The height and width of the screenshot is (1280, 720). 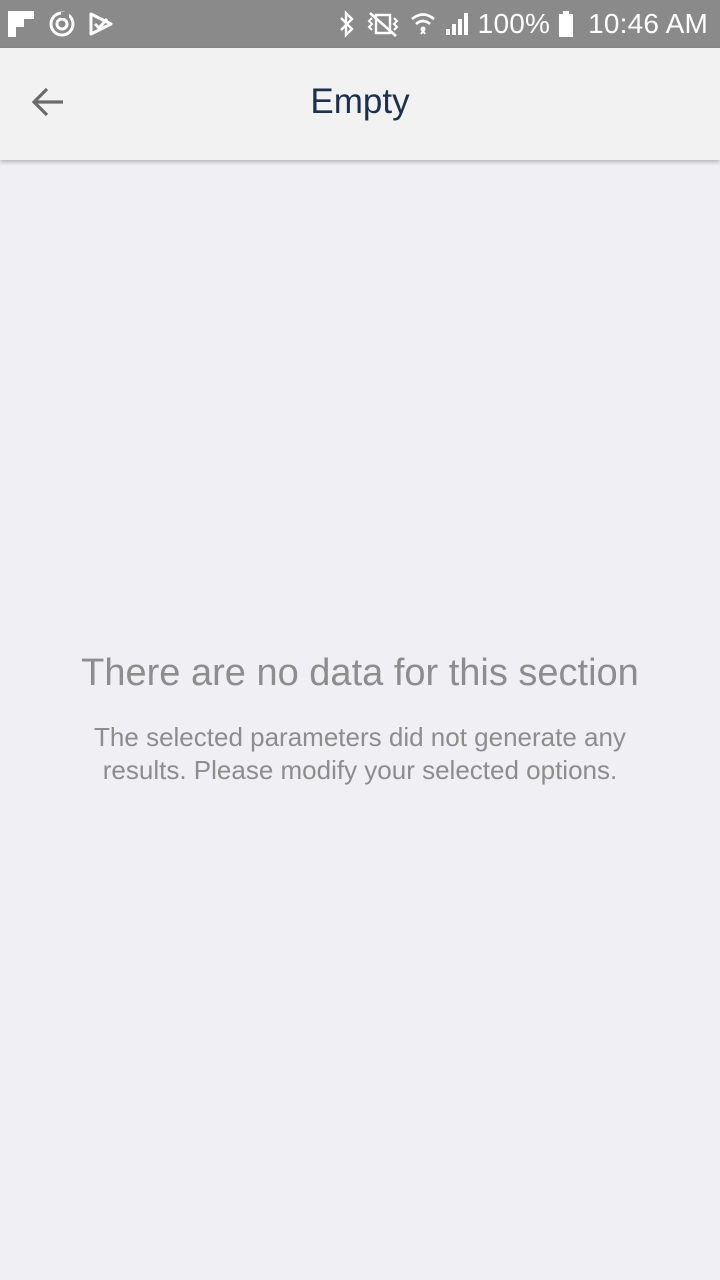 I want to click on app-bar: Empty, so click(x=360, y=104).